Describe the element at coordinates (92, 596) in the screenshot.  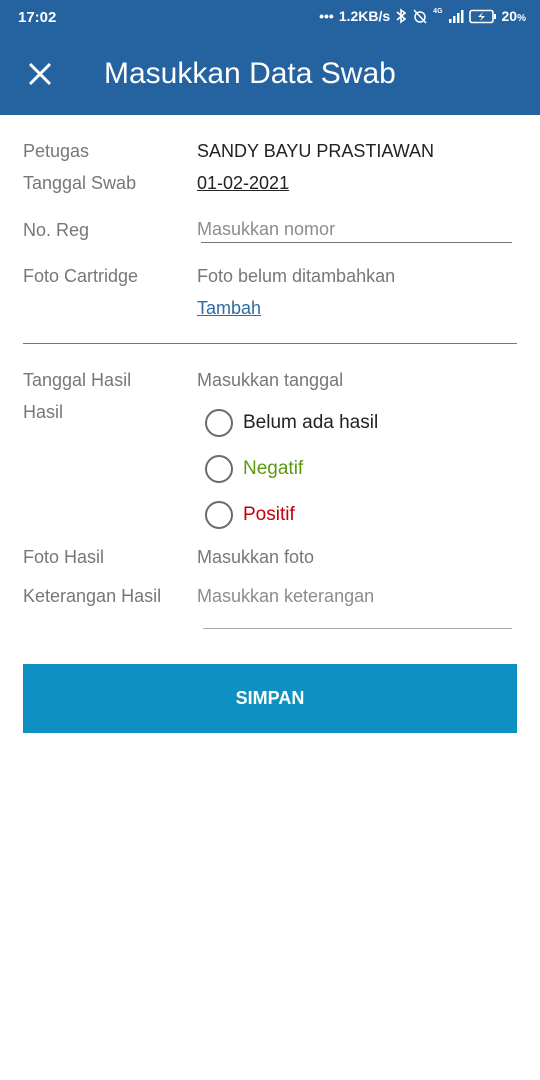
I see `keterangan-hasil-label: Keterangan Hasil` at that location.